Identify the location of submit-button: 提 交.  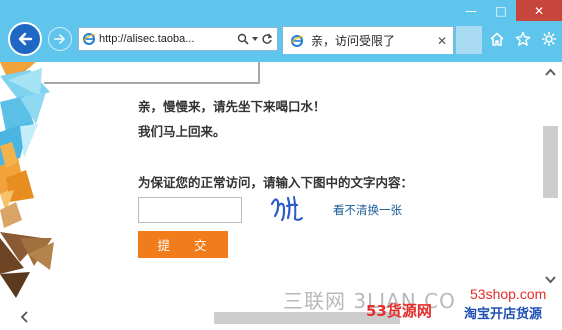
(183, 244).